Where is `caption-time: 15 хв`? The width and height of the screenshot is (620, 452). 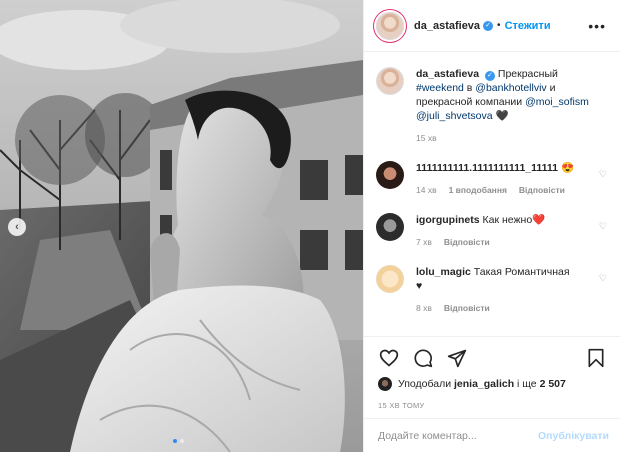 caption-time: 15 хв is located at coordinates (426, 138).